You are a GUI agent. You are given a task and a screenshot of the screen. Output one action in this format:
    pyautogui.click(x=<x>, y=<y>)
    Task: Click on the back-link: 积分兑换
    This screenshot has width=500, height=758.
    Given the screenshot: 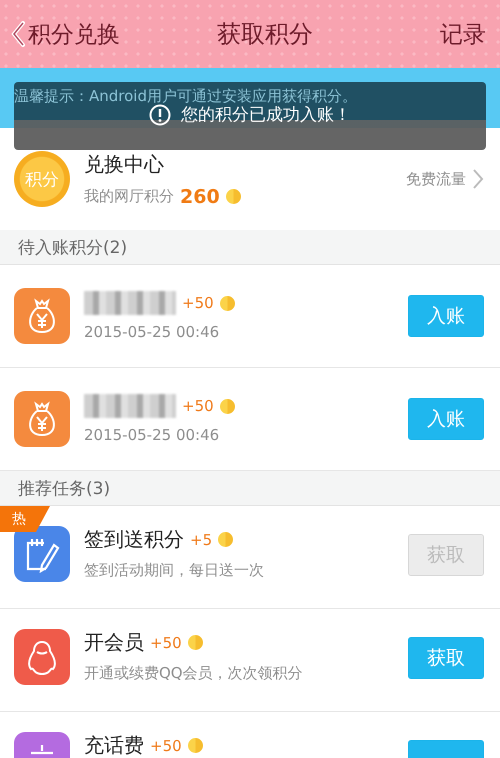 What is the action you would take?
    pyautogui.click(x=65, y=34)
    